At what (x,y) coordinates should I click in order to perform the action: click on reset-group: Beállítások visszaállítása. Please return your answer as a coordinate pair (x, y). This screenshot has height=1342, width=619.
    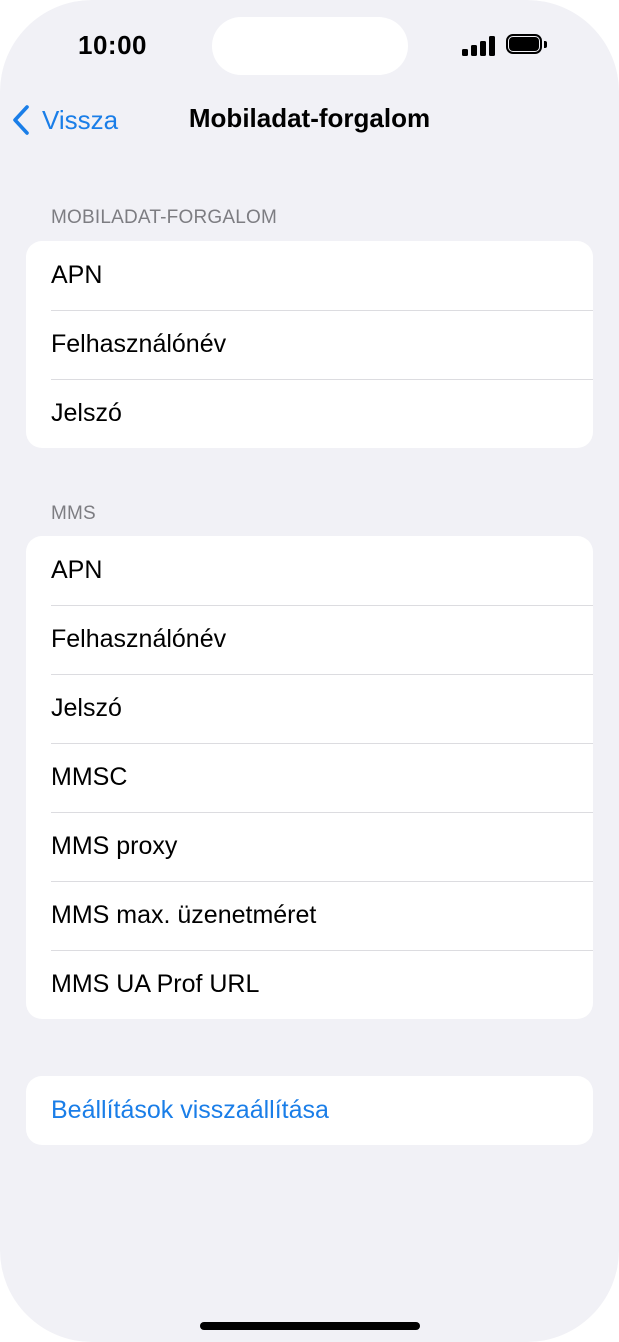
    Looking at the image, I should click on (309, 1110).